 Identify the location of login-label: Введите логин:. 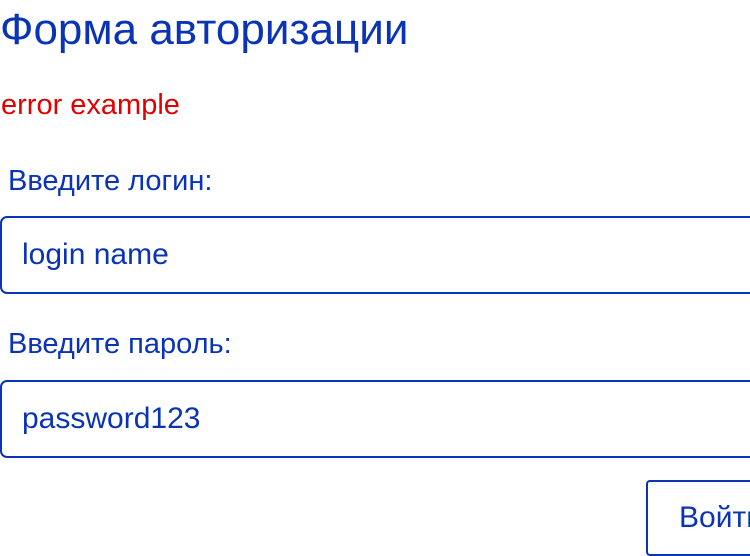
(110, 181).